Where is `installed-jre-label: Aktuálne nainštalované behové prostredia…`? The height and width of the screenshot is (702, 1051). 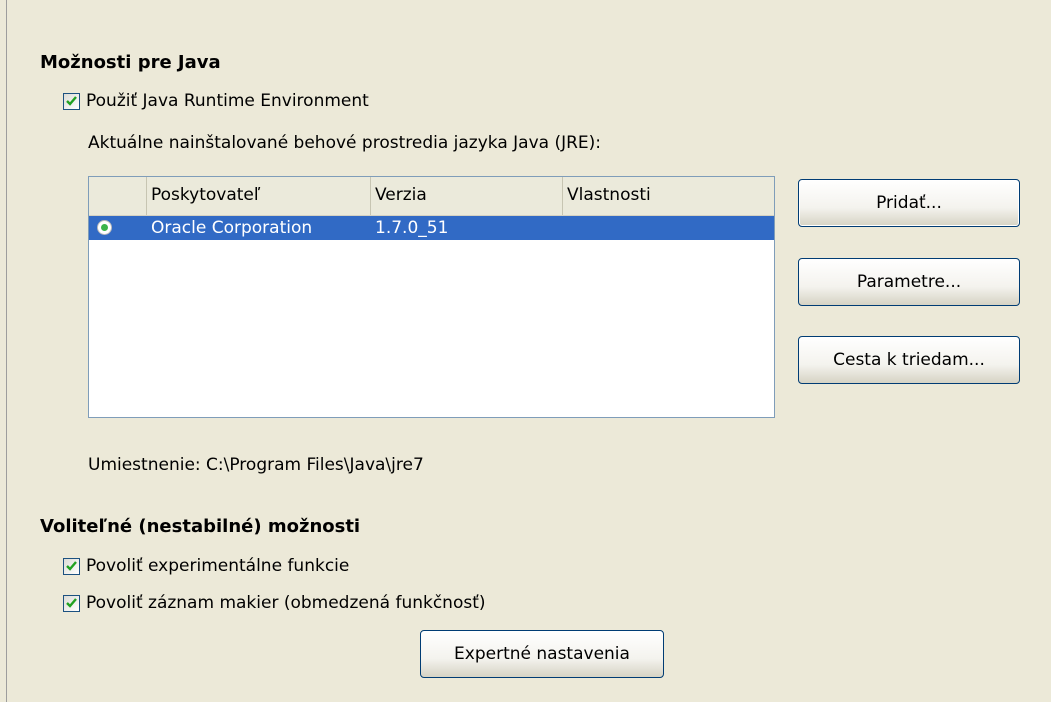
installed-jre-label: Aktuálne nainštalované behové prostredia… is located at coordinates (345, 143).